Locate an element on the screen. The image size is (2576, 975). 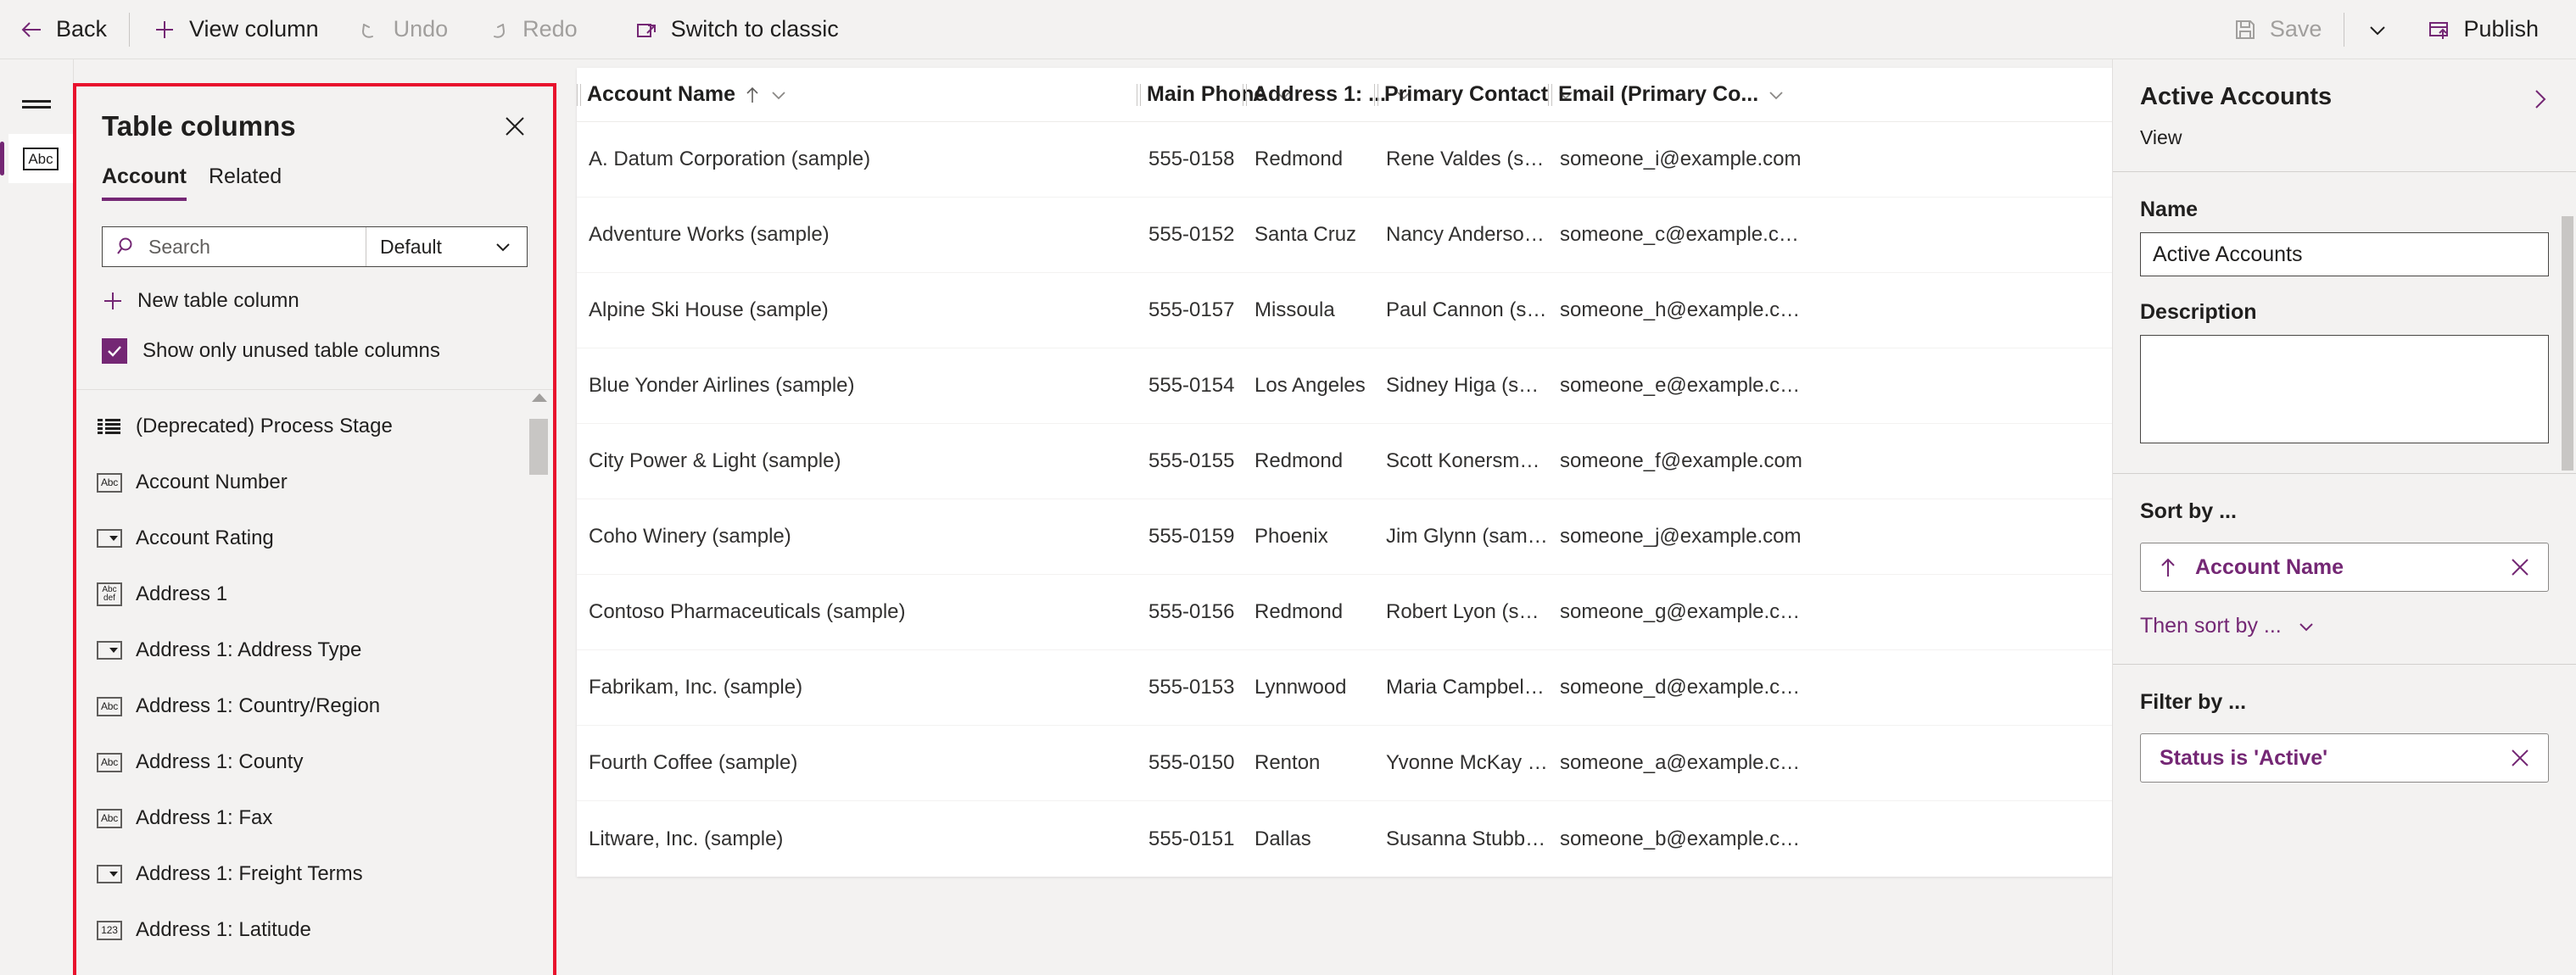
redo-label: Redo is located at coordinates (550, 29).